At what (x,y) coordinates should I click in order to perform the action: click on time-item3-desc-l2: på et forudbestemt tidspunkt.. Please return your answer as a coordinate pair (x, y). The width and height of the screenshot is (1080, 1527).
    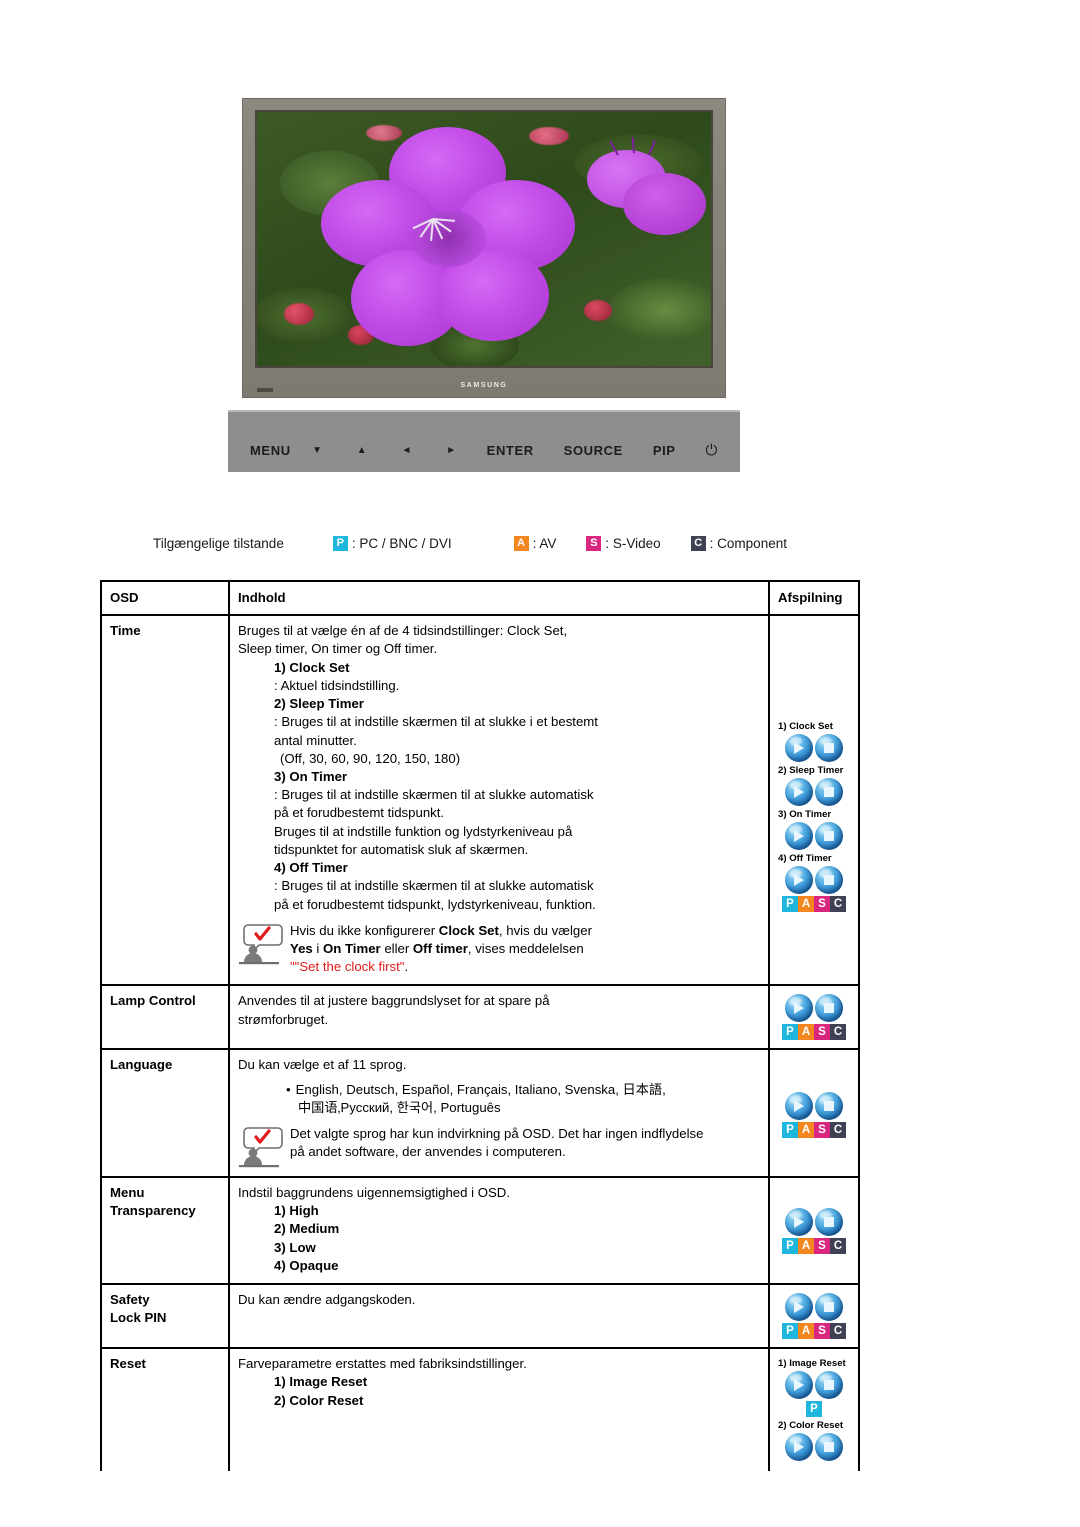
    Looking at the image, I should click on (359, 813).